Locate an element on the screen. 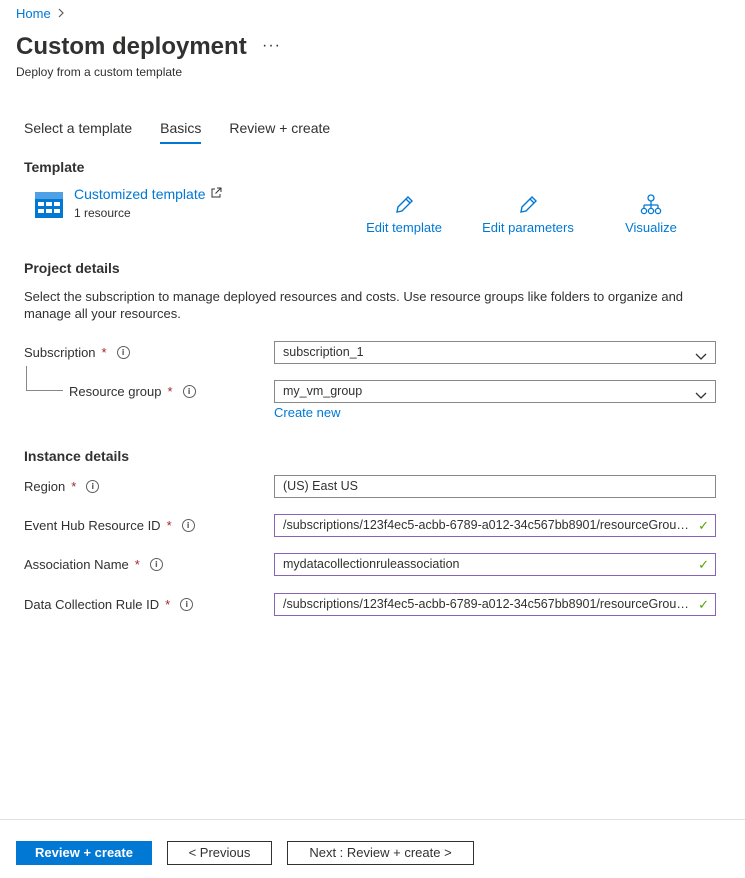 The image size is (745, 878). region-label: Region * i is located at coordinates (62, 486).